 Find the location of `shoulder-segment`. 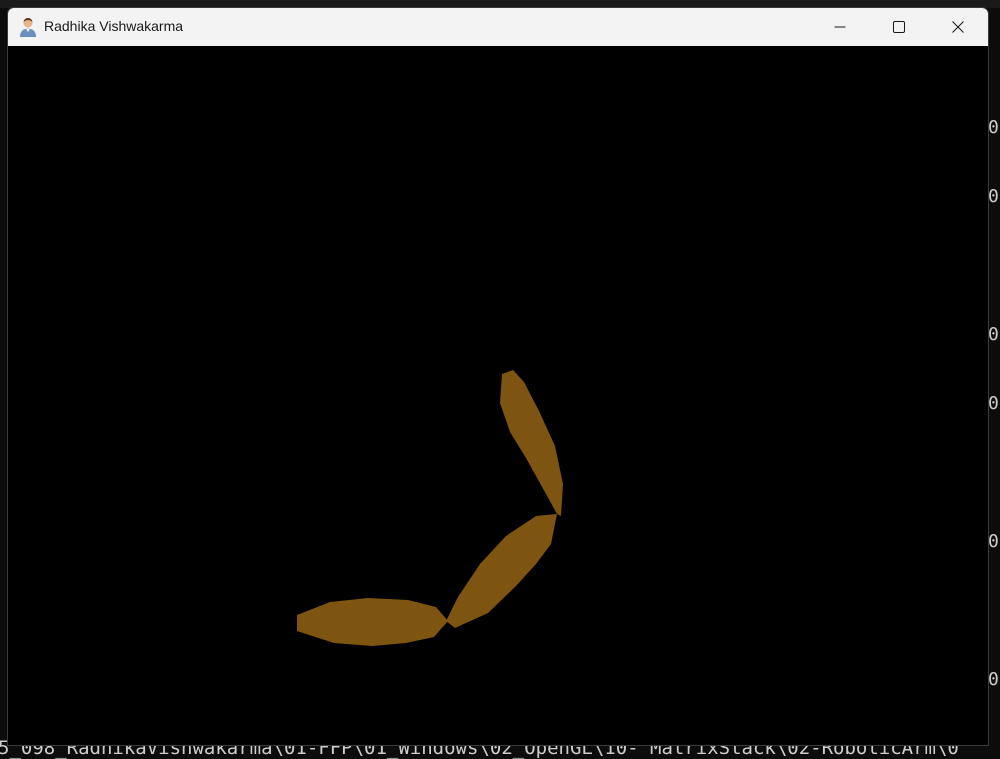

shoulder-segment is located at coordinates (372, 622).